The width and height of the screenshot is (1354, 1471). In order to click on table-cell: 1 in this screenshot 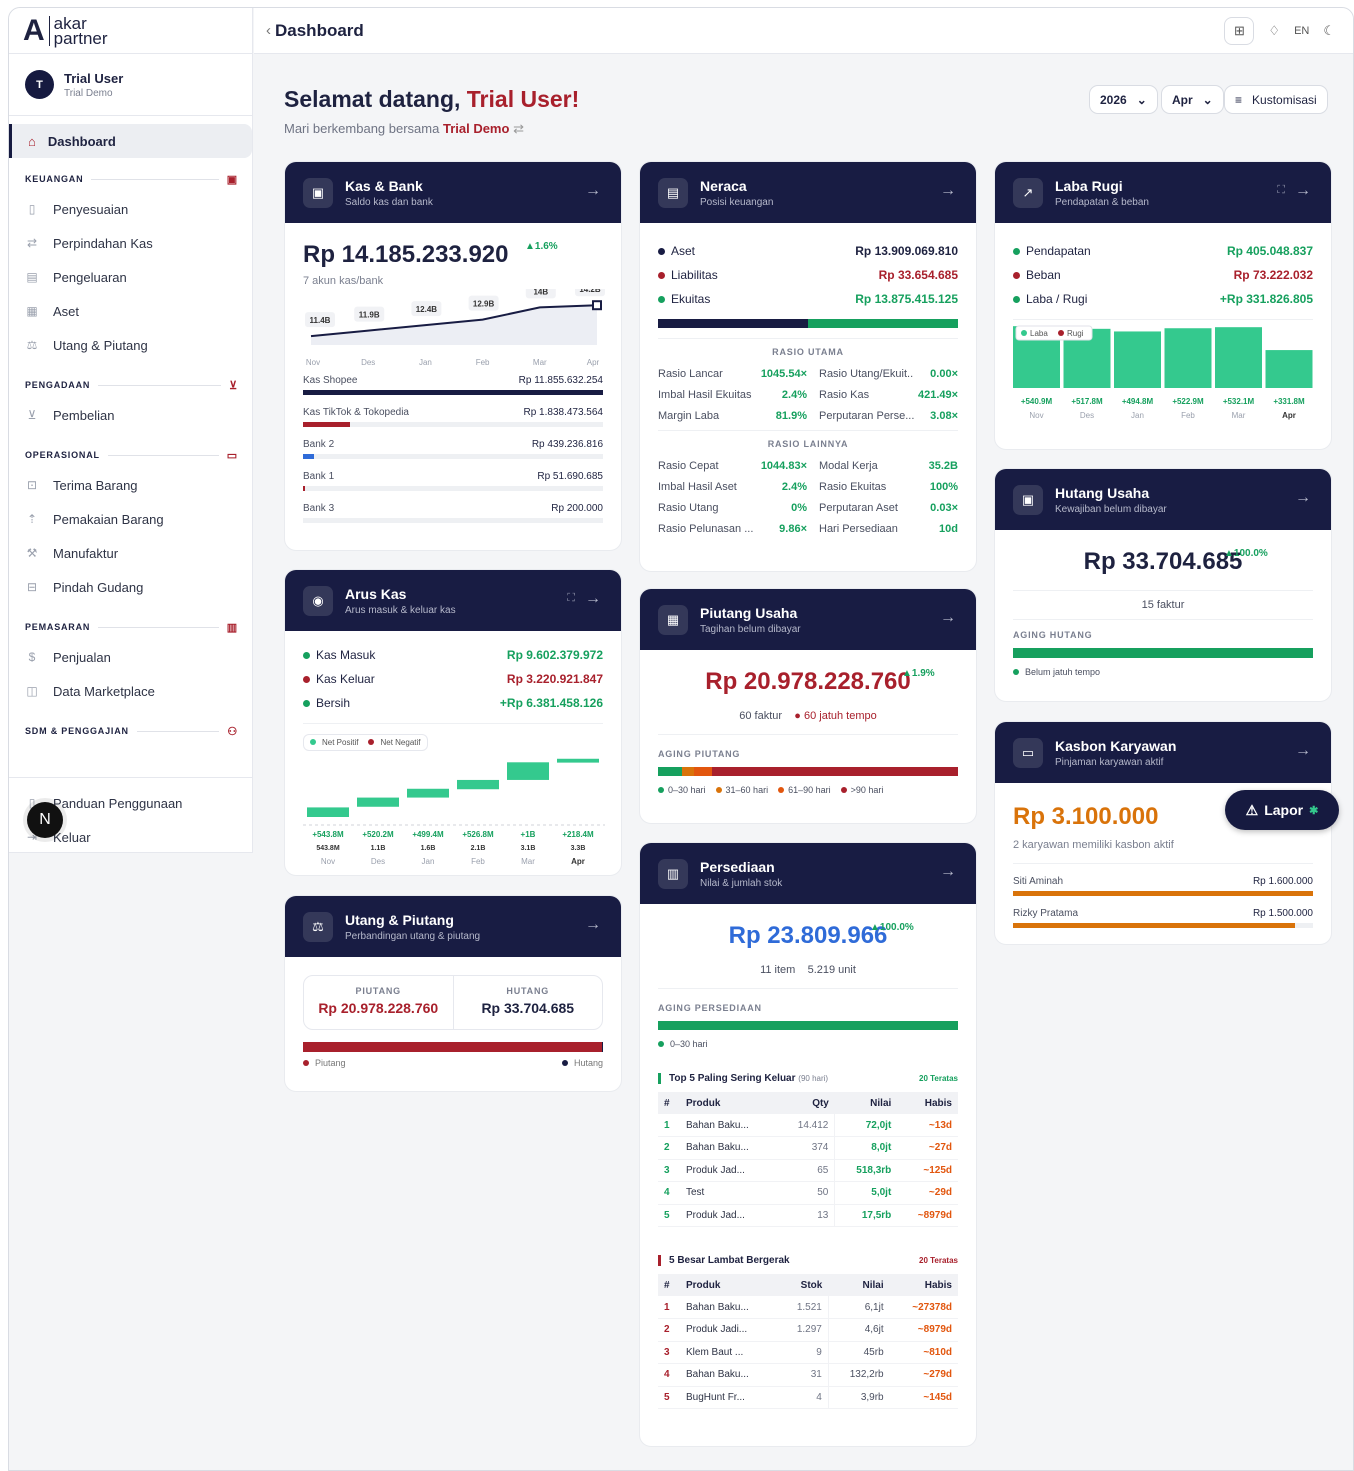, I will do `click(669, 1307)`.